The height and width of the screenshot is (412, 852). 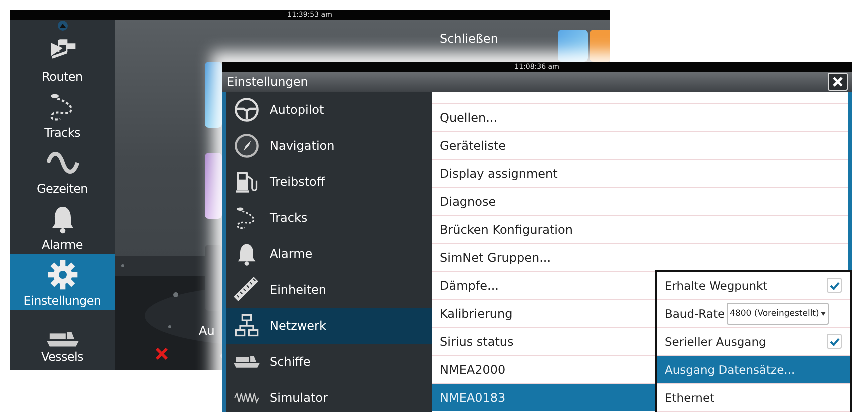 I want to click on network-icon, so click(x=247, y=326).